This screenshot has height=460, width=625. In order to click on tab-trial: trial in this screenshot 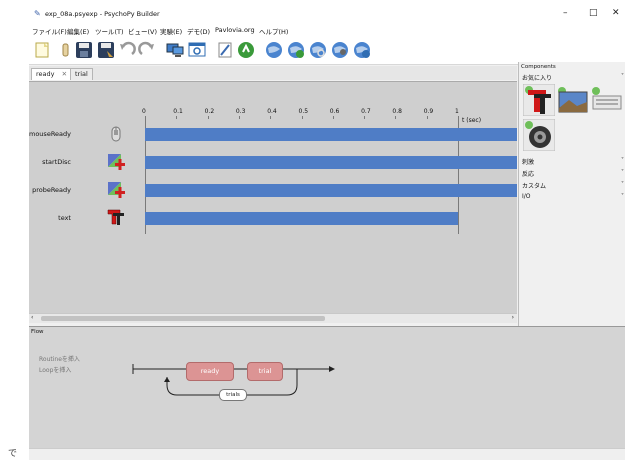, I will do `click(81, 74)`.